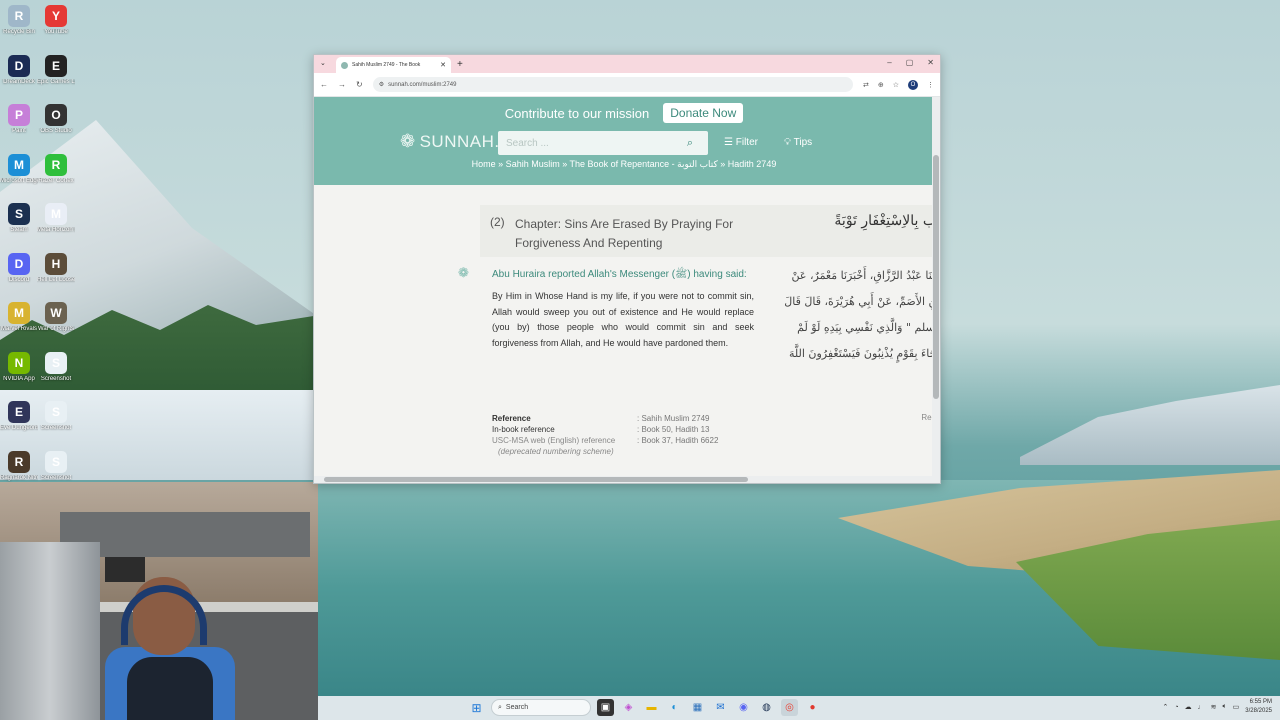 This screenshot has width=1280, height=720. I want to click on search-icon: ⌕, so click(690, 143).